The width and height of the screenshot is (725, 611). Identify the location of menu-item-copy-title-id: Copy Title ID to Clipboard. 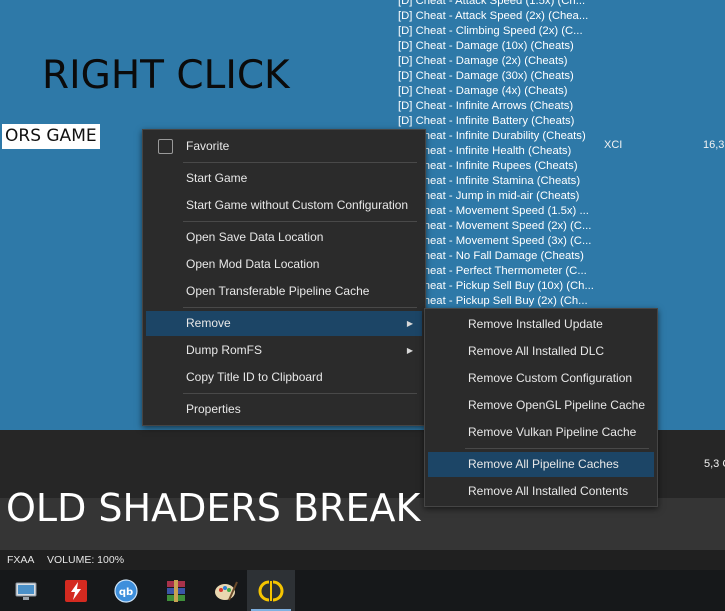
(284, 377).